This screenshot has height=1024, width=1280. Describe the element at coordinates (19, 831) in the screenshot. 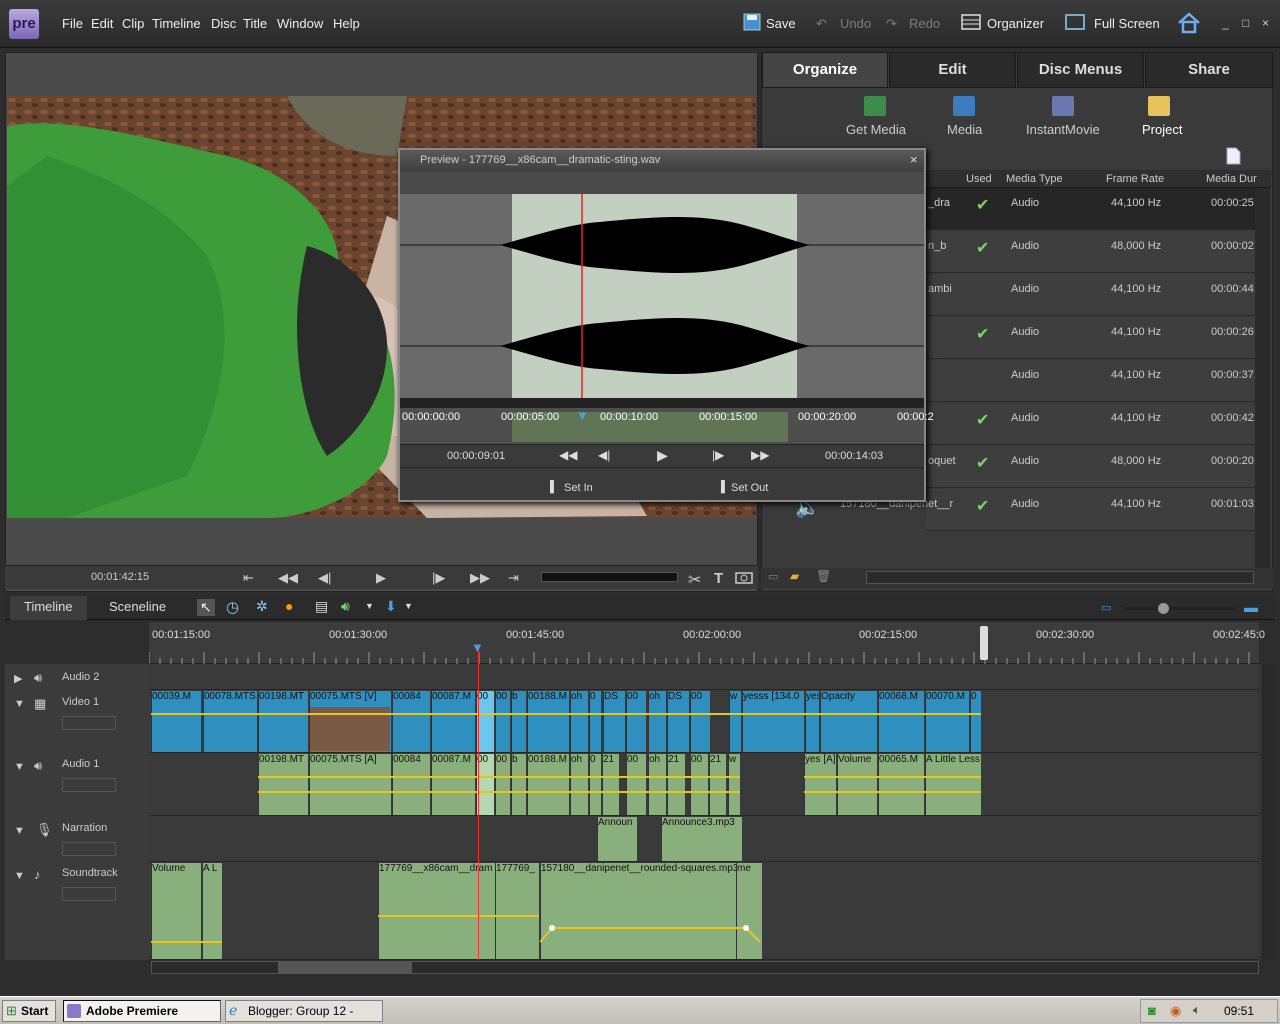

I see `collapse-icon: ▼` at that location.